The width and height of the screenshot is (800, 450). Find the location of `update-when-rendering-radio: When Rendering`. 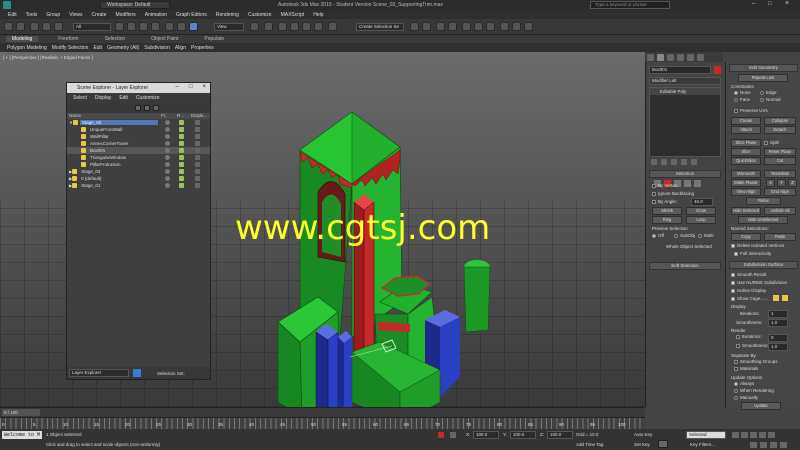

update-when-rendering-radio: When Rendering is located at coordinates (754, 390).